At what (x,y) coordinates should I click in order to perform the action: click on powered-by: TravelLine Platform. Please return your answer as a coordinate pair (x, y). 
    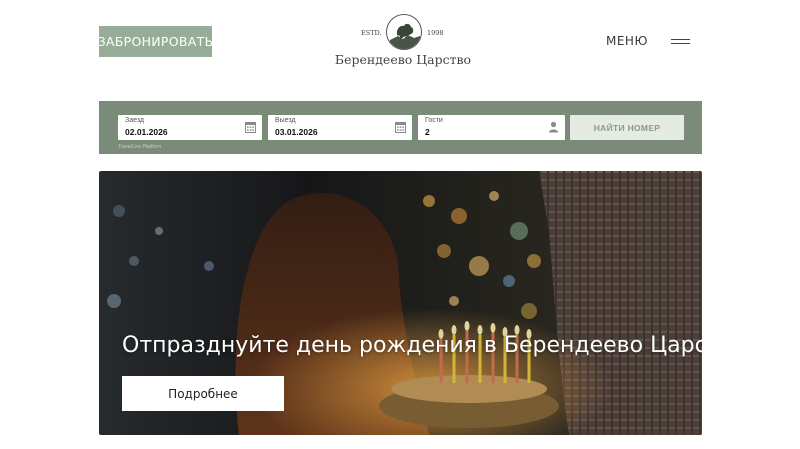
    Looking at the image, I should click on (139, 147).